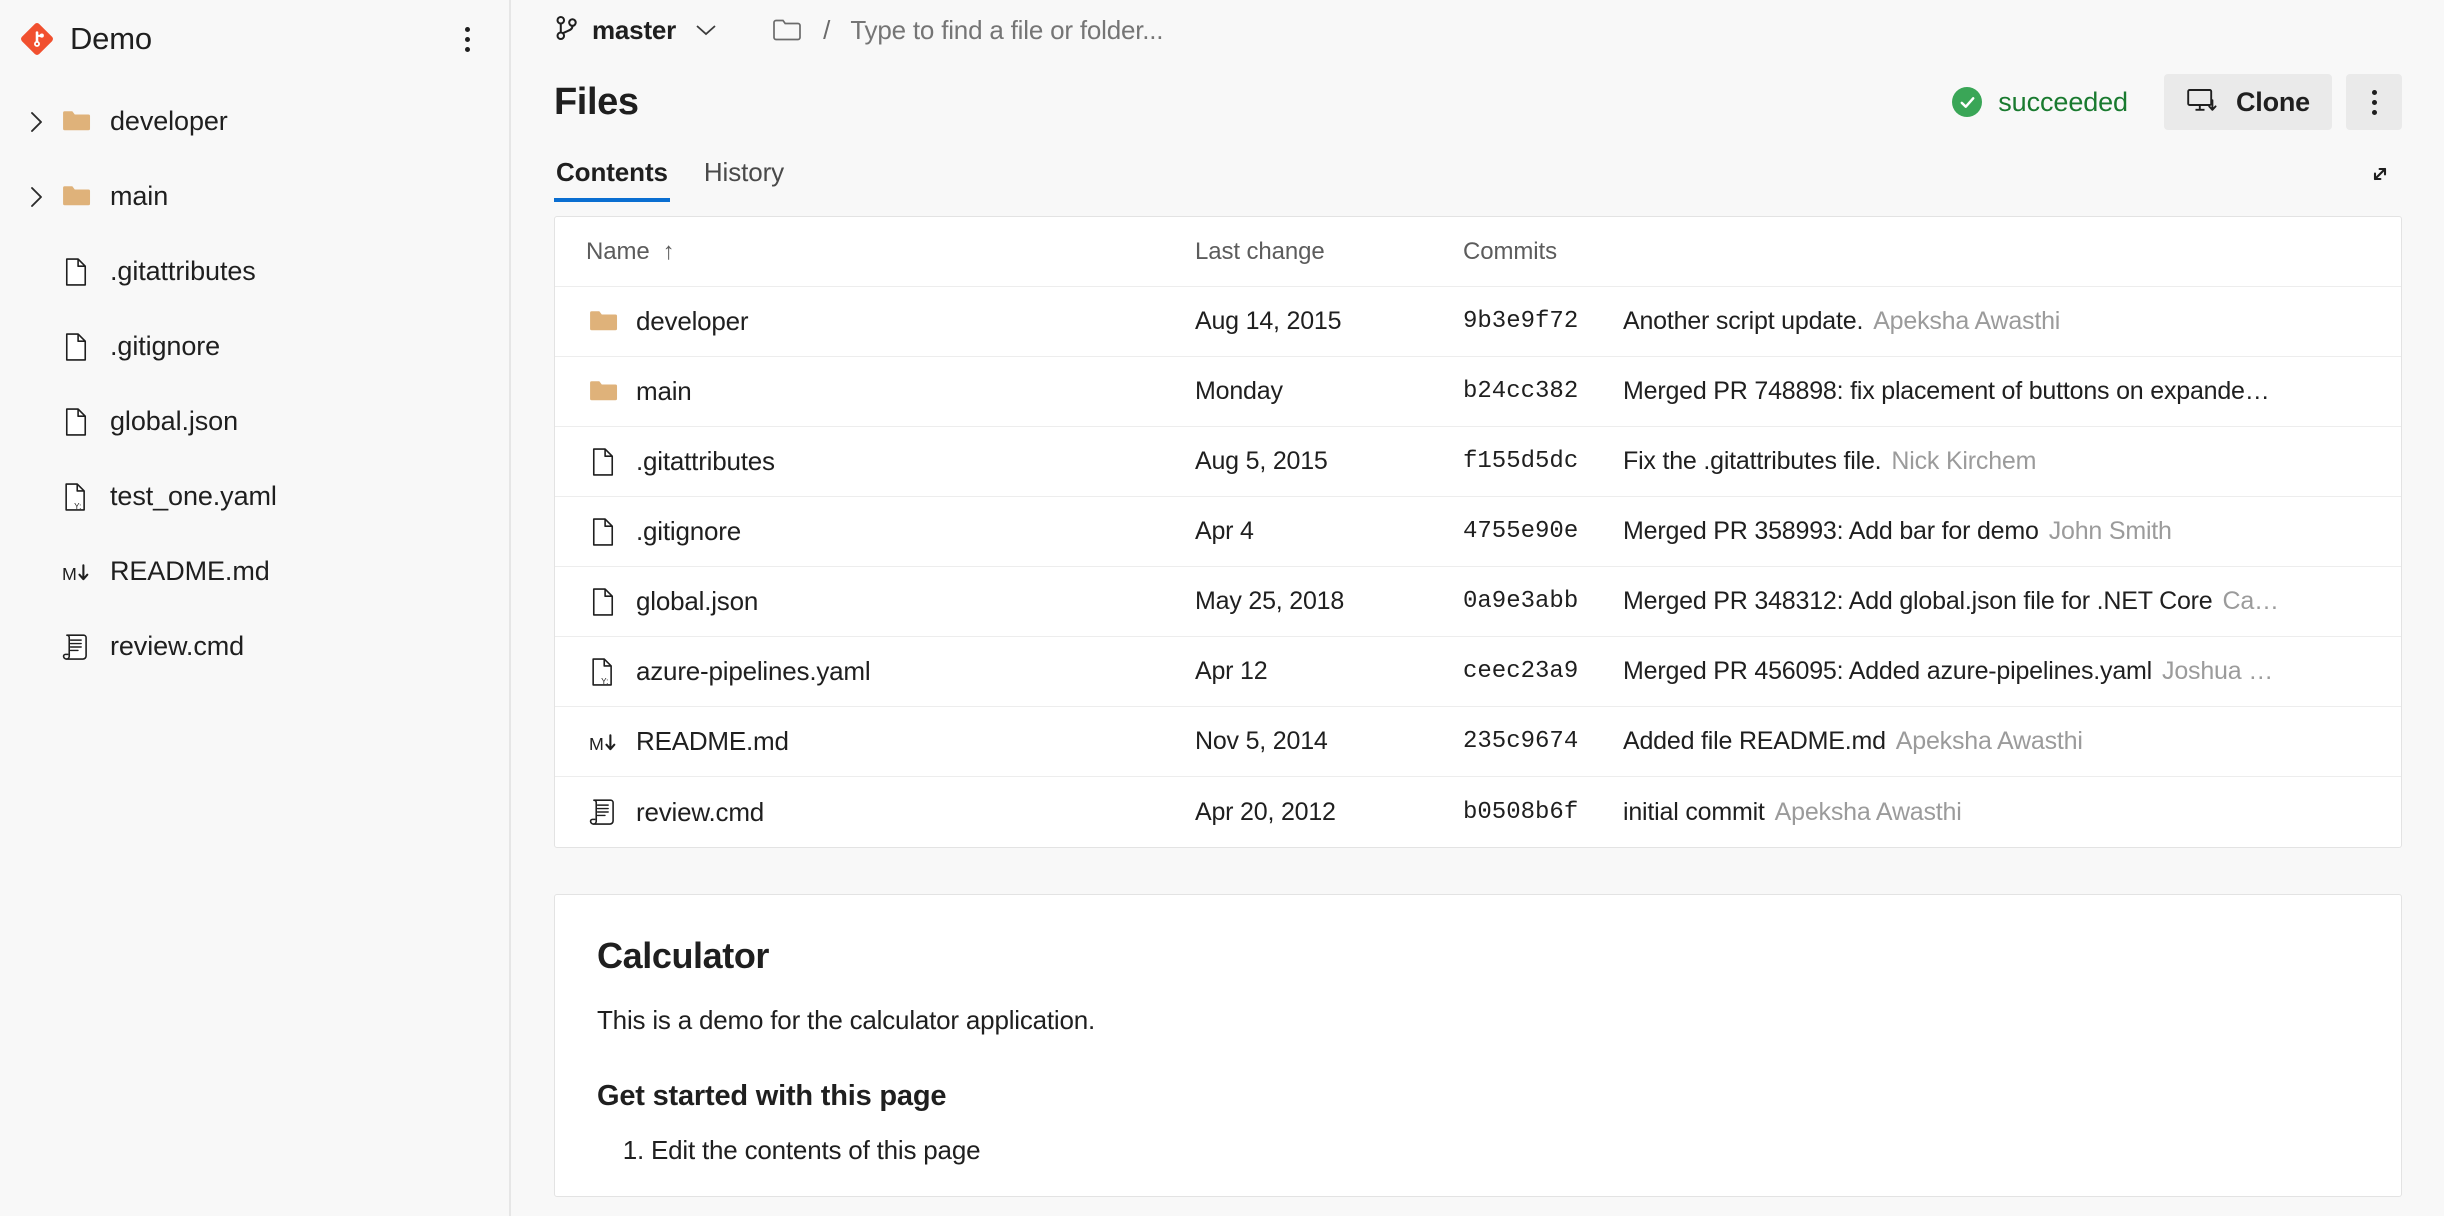 The image size is (2444, 1216). What do you see at coordinates (567, 30) in the screenshot?
I see `branch-icon` at bounding box center [567, 30].